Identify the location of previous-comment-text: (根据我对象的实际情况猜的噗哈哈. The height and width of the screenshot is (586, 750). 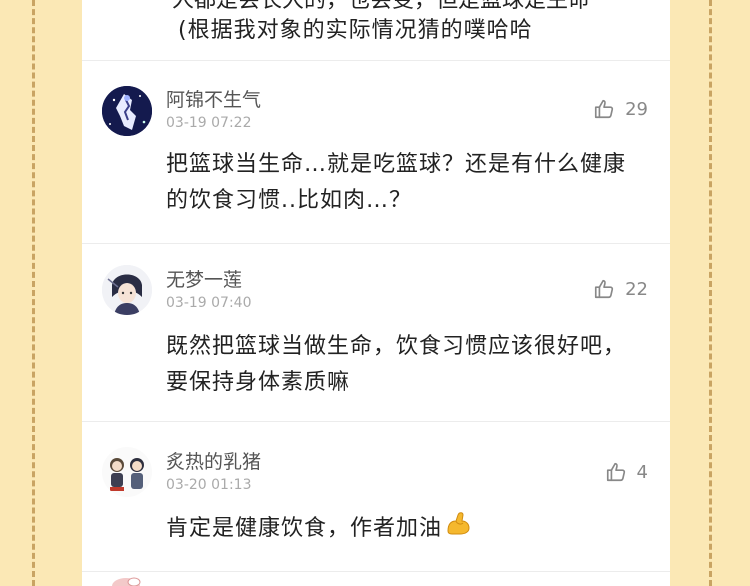
(355, 30).